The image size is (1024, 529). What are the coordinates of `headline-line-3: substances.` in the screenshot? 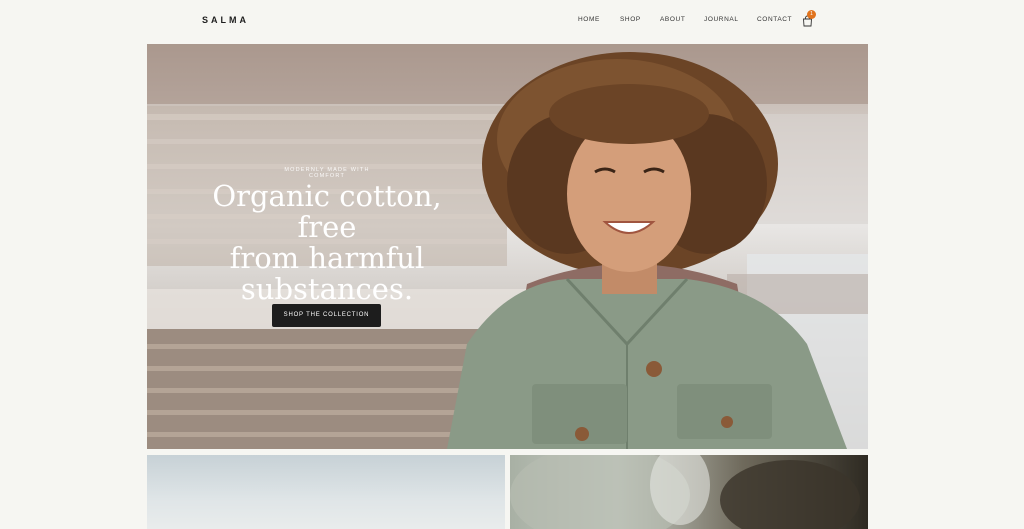 It's located at (327, 289).